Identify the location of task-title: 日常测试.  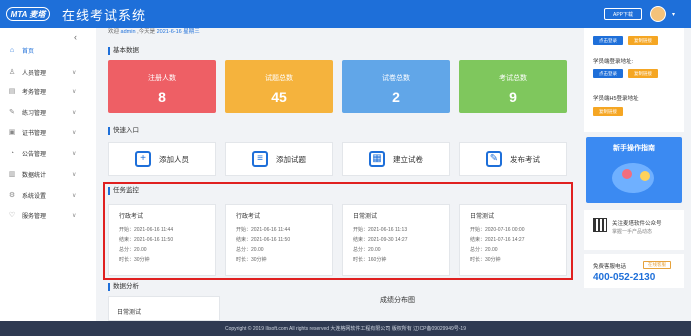
(482, 217).